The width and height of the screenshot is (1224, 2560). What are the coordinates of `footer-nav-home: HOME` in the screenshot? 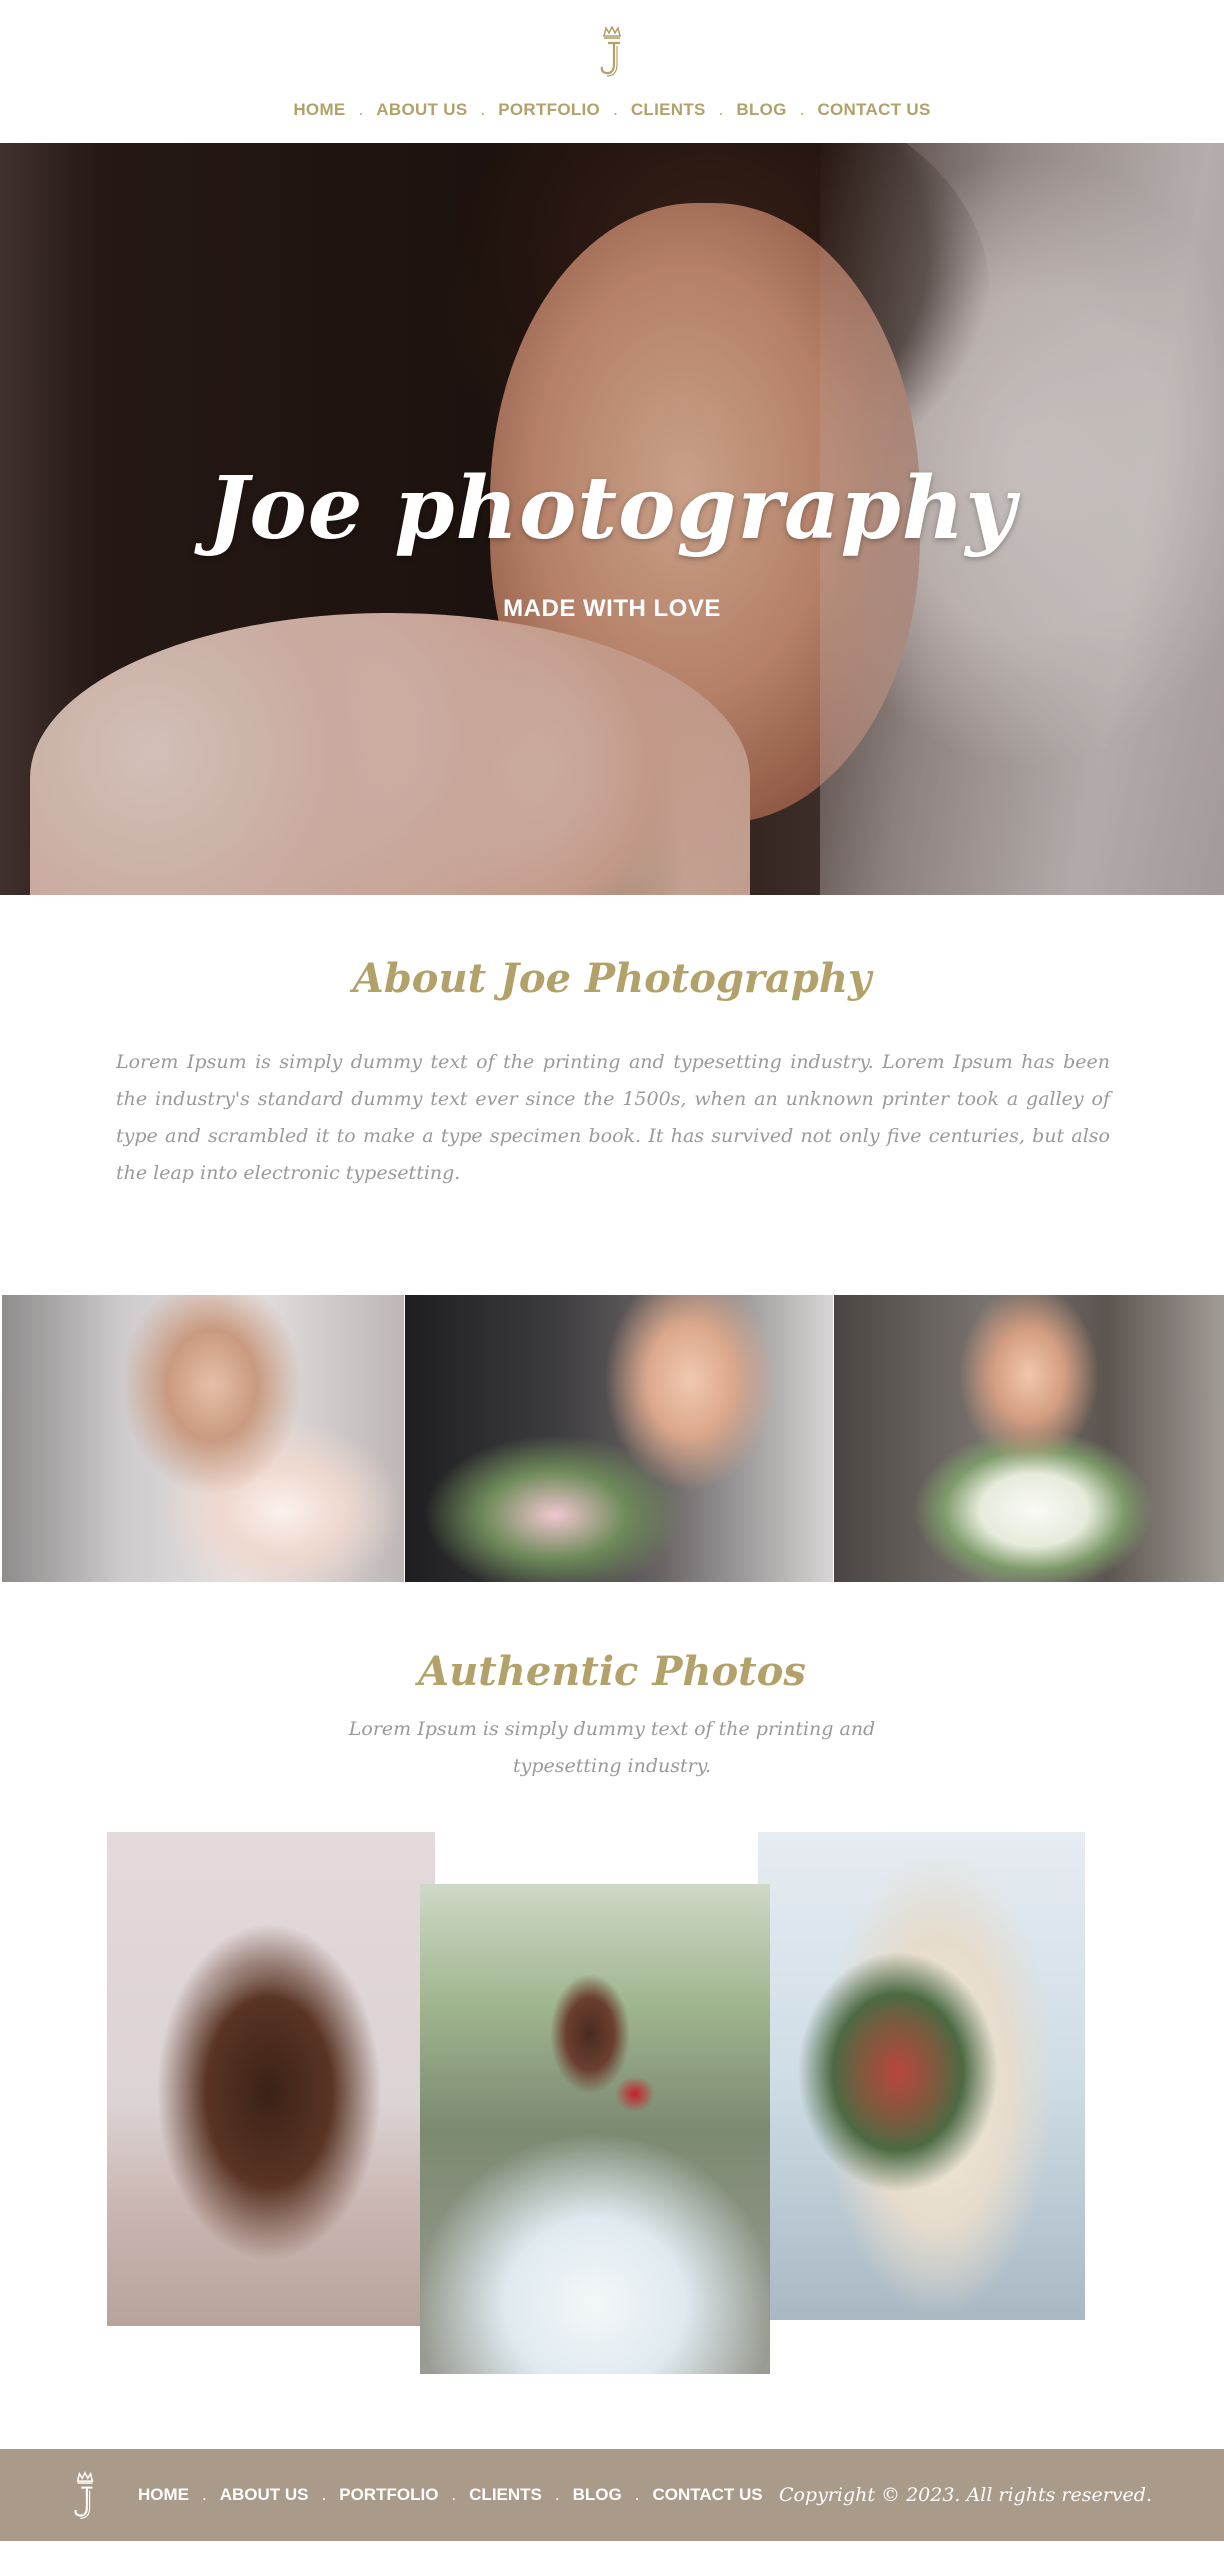 It's located at (163, 2495).